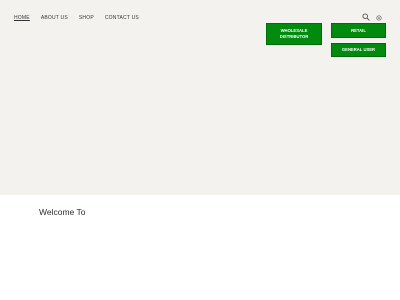 Image resolution: width=400 pixels, height=300 pixels. I want to click on gear-icon, so click(379, 18).